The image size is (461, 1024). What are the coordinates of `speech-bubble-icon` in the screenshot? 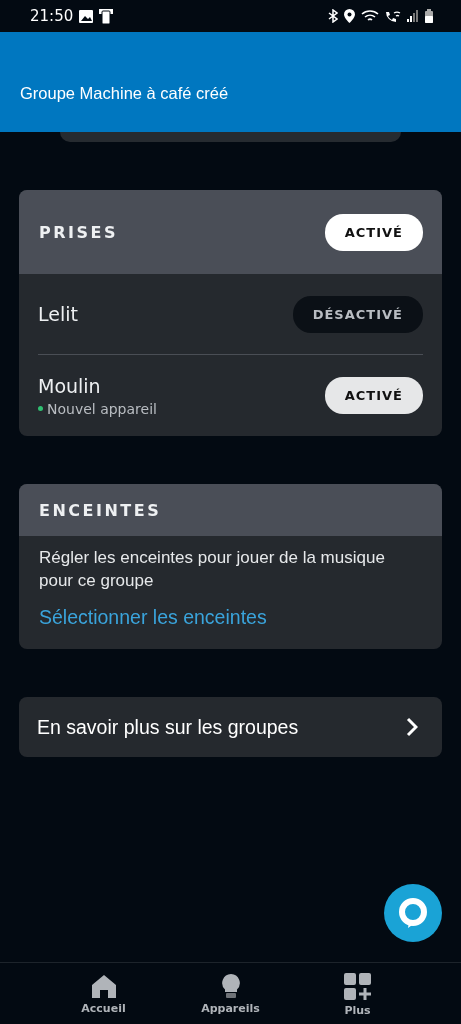 It's located at (413, 913).